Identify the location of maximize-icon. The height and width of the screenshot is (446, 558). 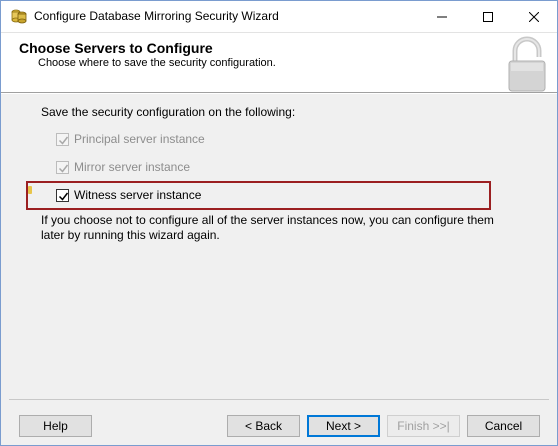
(488, 16).